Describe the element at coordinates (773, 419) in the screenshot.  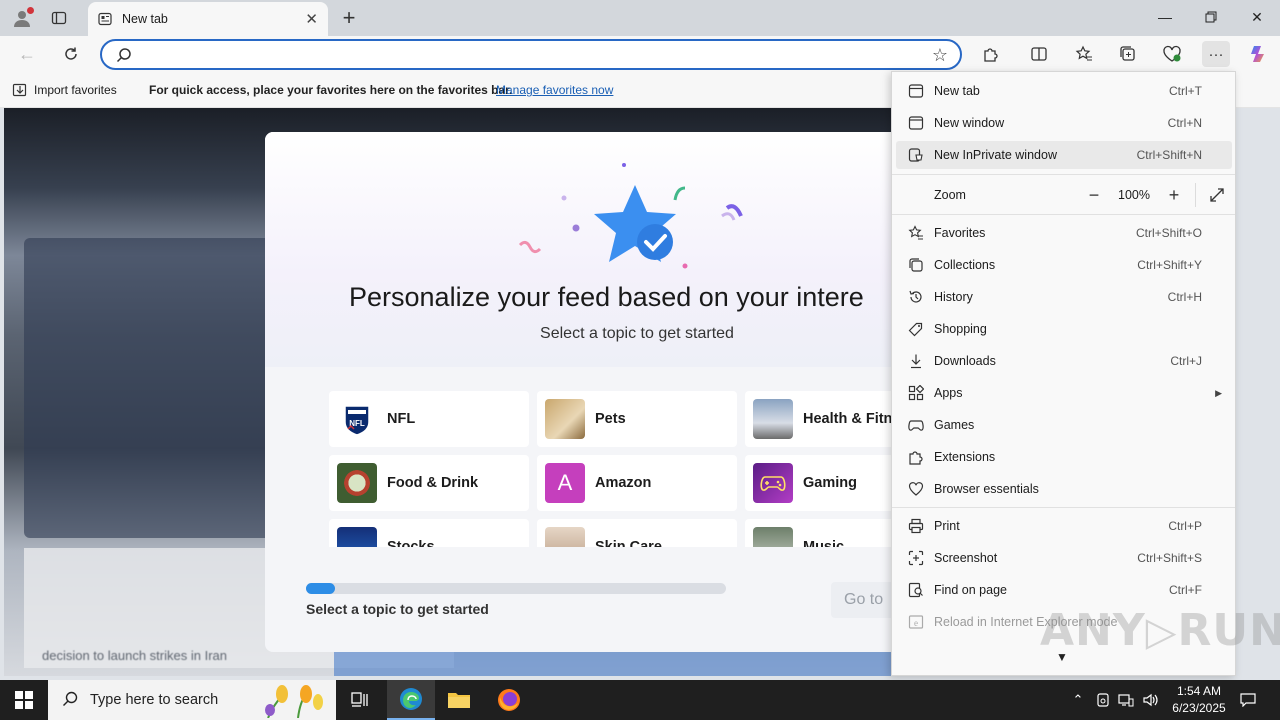
I see `fitness-photo-icon` at that location.